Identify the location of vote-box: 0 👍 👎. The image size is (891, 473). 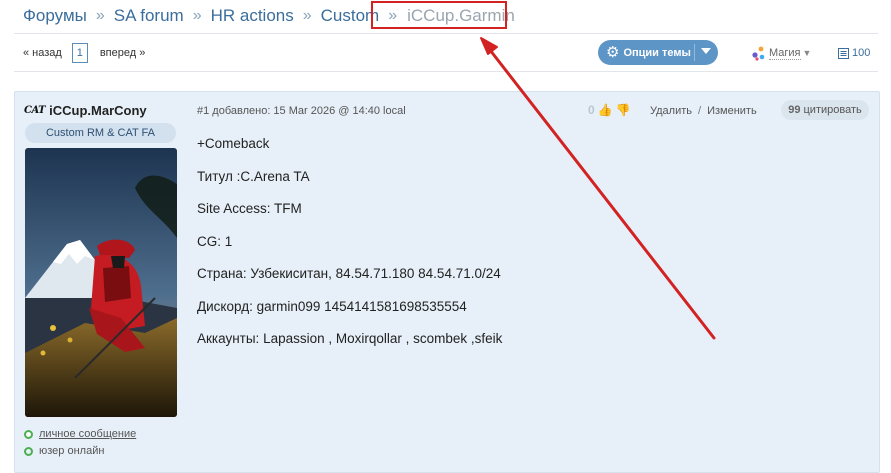
(609, 110).